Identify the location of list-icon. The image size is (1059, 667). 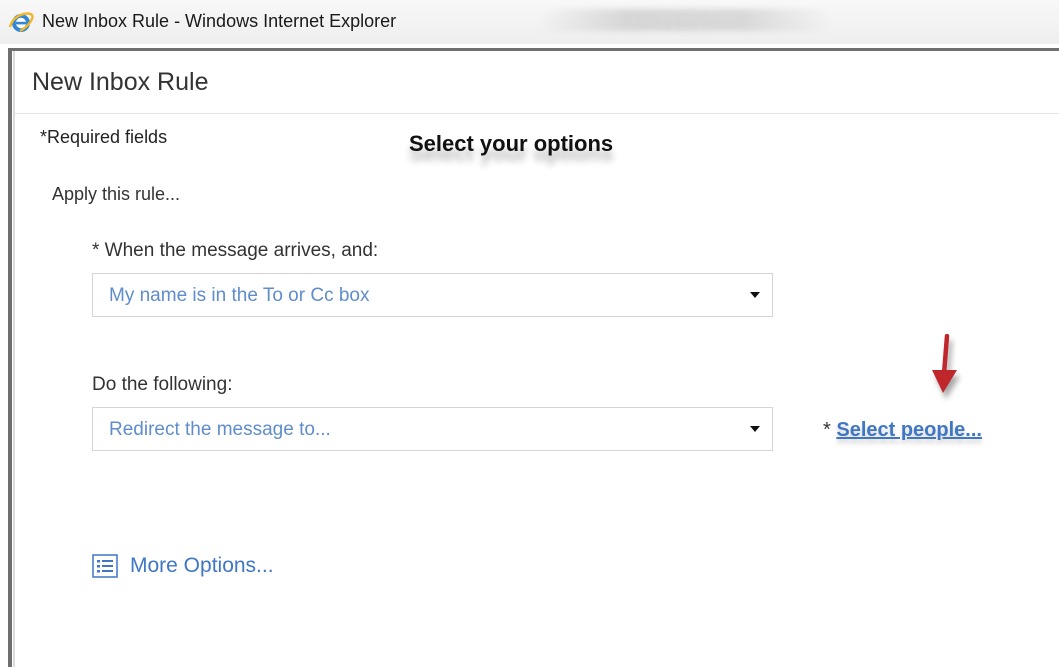
(105, 566).